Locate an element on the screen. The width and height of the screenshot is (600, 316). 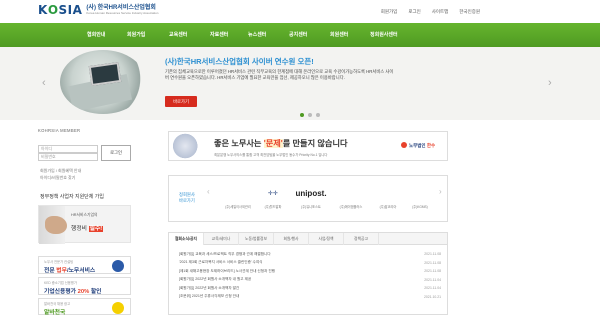
id-input: 아이디 is located at coordinates (68, 149).